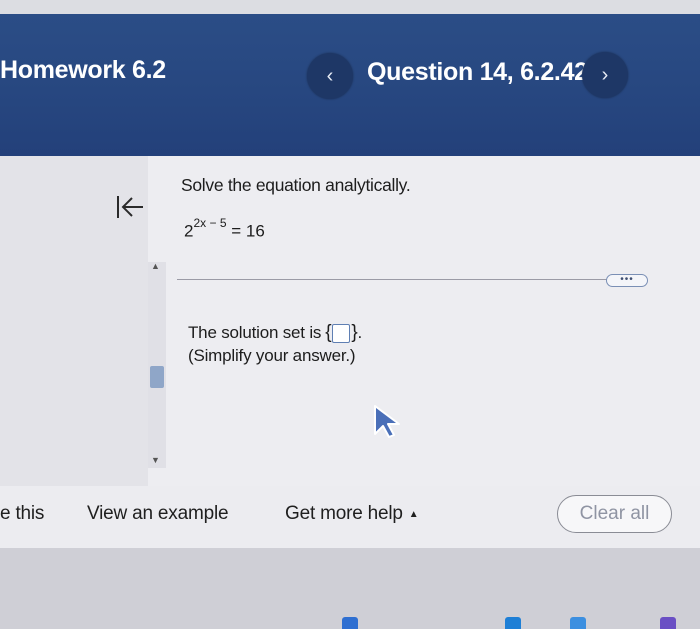 Image resolution: width=700 pixels, height=629 pixels. I want to click on more-options-button: •••, so click(627, 280).